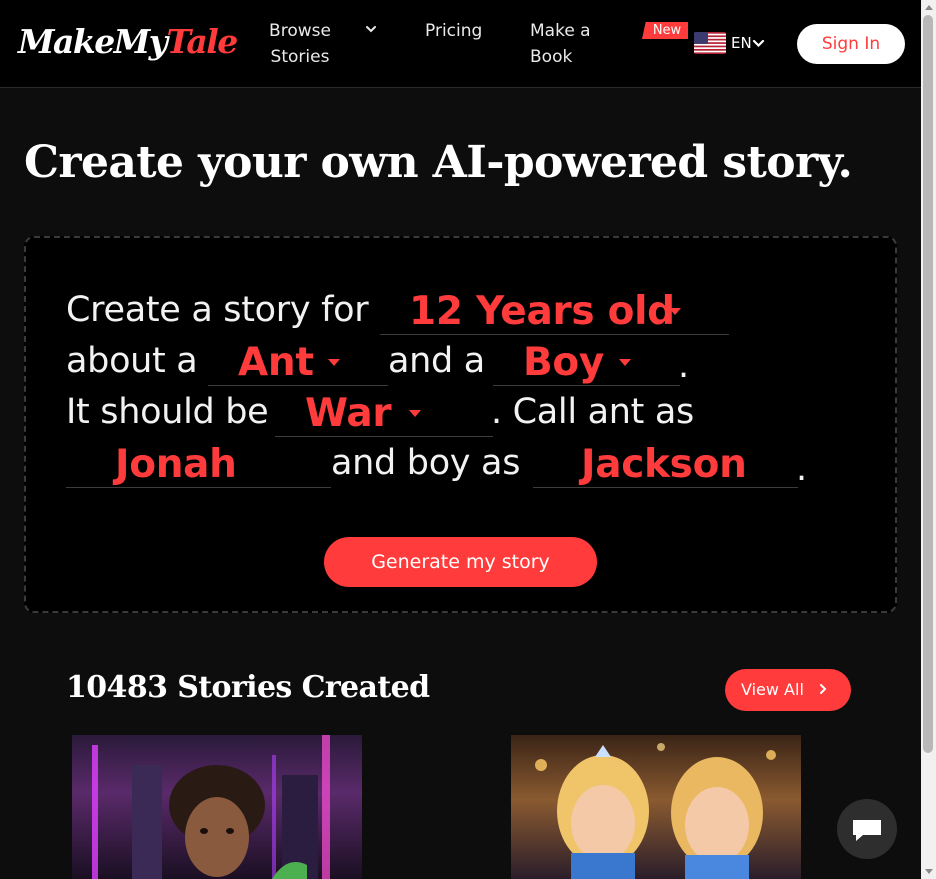 Image resolution: width=936 pixels, height=879 pixels. I want to click on scroll-down-arrow-icon, so click(929, 871).